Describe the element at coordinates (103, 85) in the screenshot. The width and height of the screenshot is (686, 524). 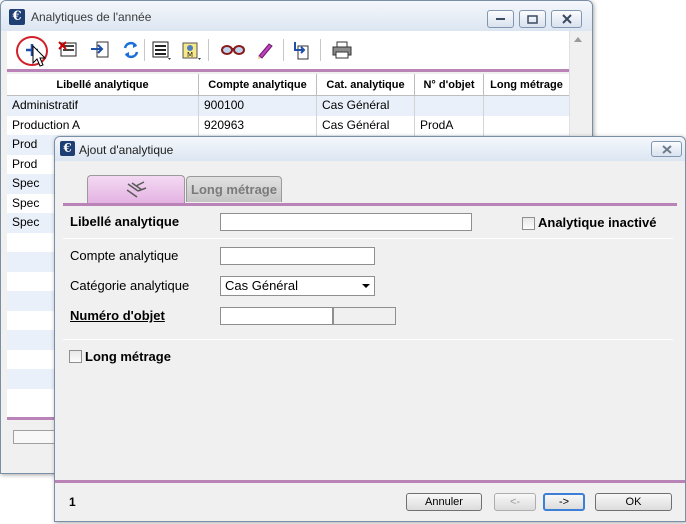
I see `column-header: Libellé analytique` at that location.